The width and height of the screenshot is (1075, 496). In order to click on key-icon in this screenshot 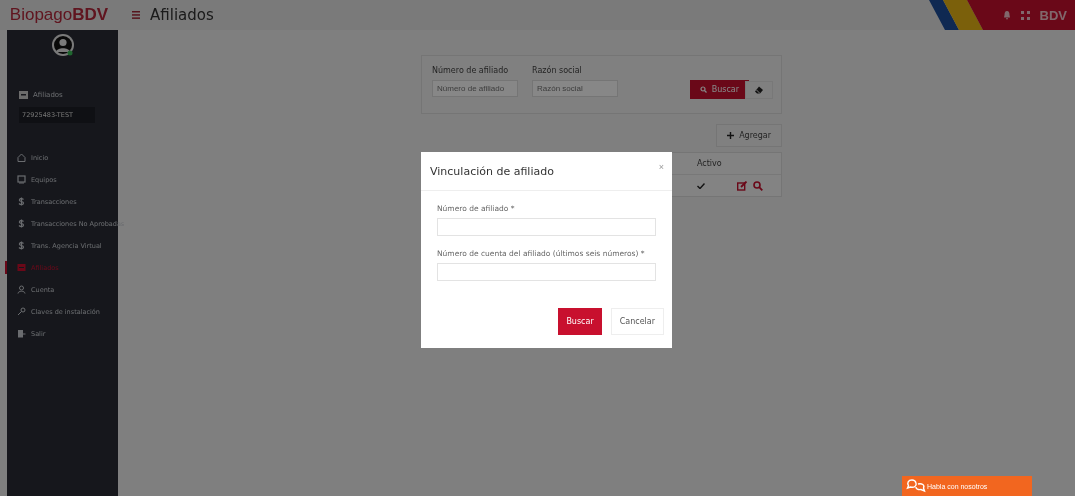, I will do `click(21, 311)`.